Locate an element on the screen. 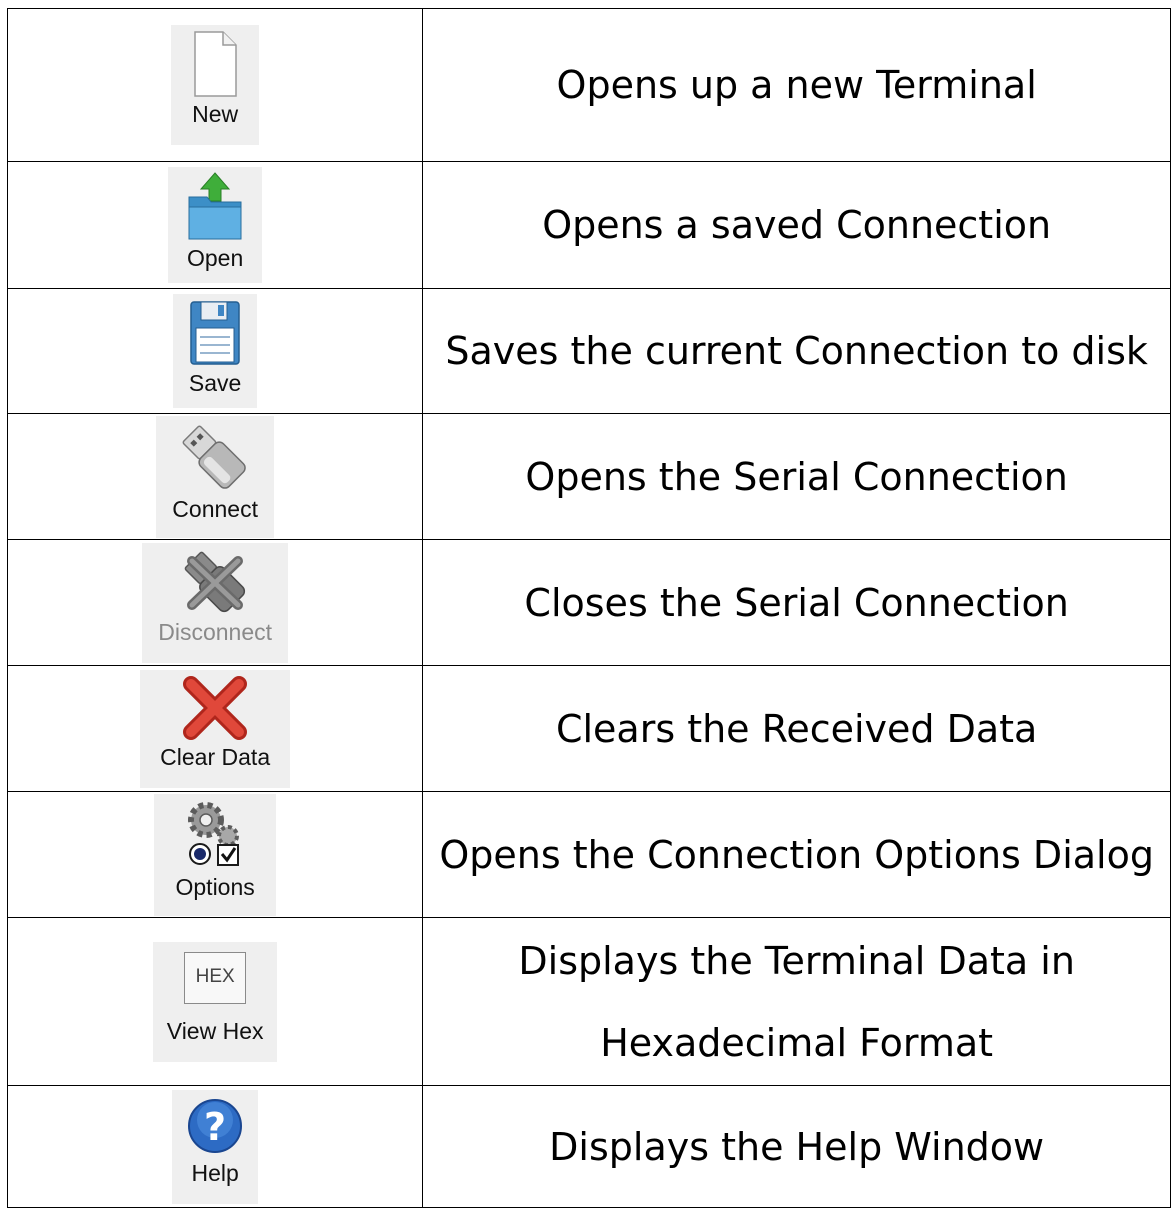 Image resolution: width=1171 pixels, height=1208 pixels. gear-check-icon is located at coordinates (214, 833).